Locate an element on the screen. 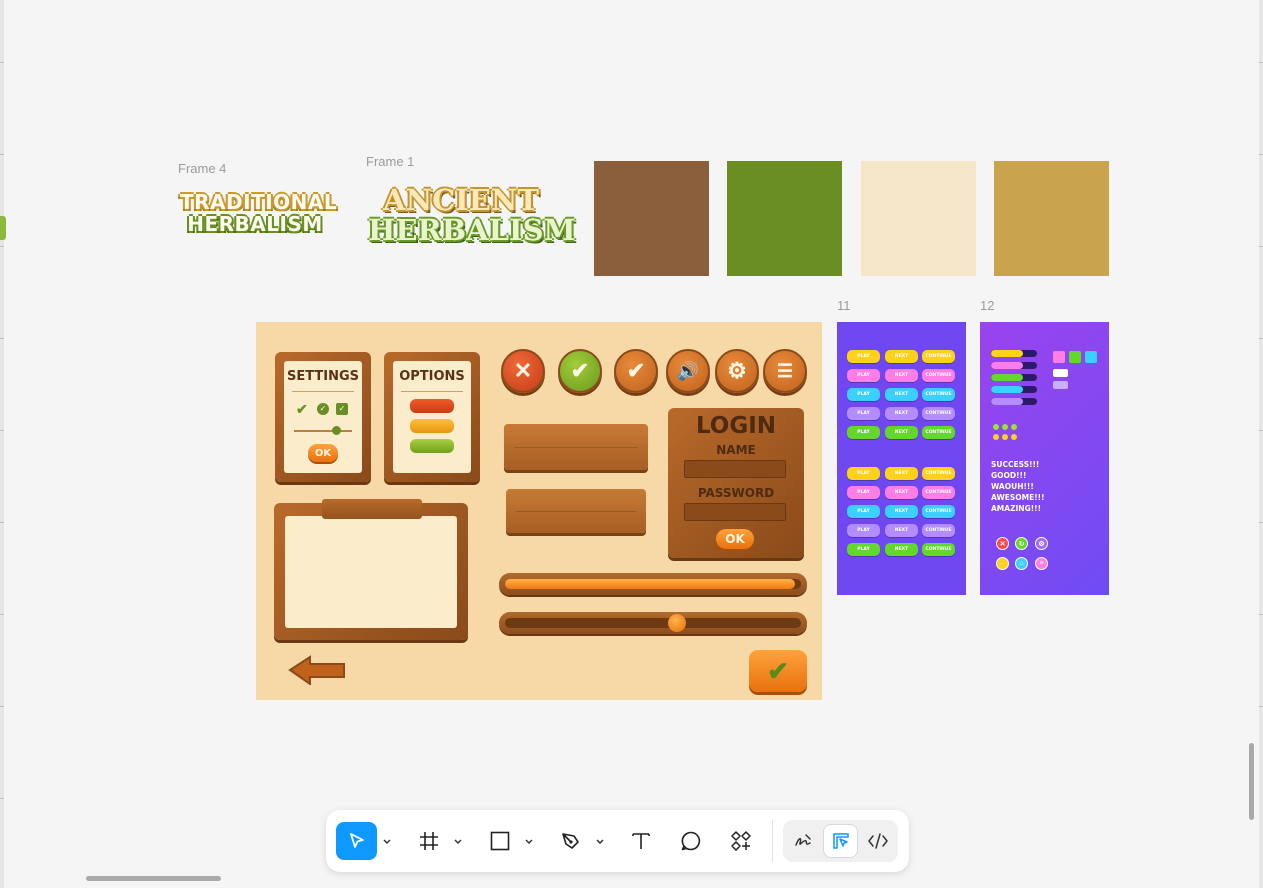  logo-line1: ANCIENT is located at coordinates (461, 200).